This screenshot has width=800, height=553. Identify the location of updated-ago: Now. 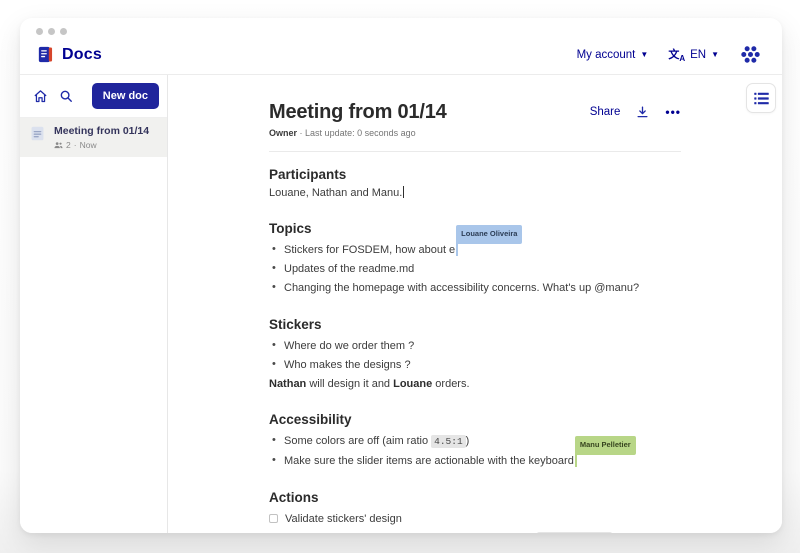
(88, 145).